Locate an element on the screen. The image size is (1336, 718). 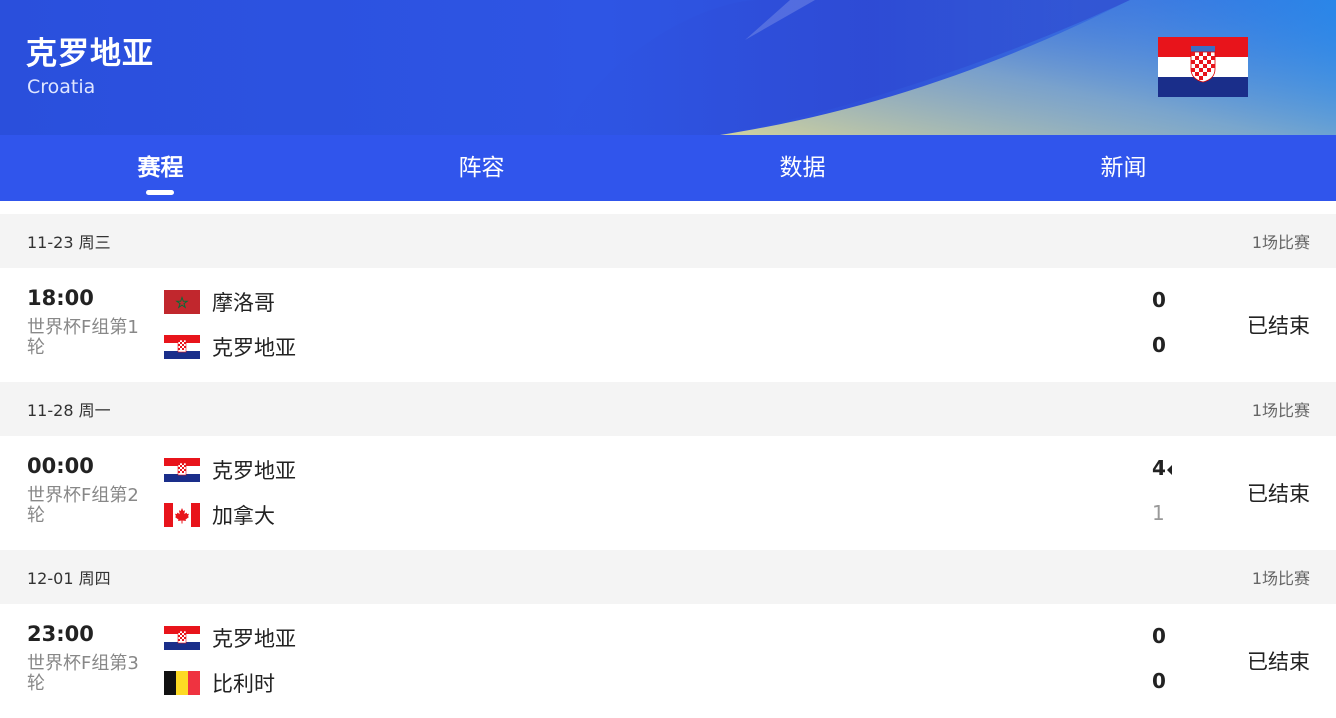
away-team: 加拿大 is located at coordinates (219, 515).